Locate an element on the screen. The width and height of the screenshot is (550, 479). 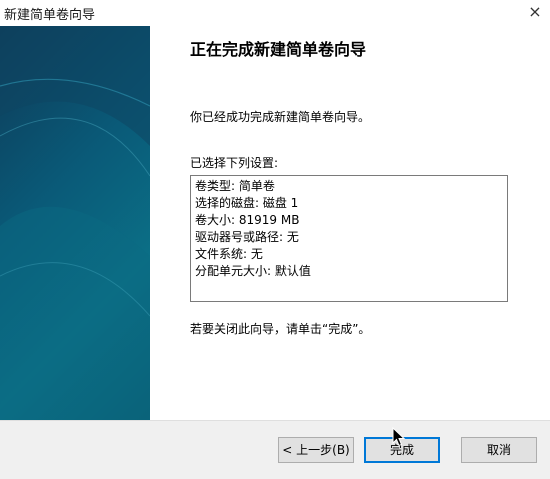
button-bar: < 上一步(B) 完成 取消 is located at coordinates (275, 449).